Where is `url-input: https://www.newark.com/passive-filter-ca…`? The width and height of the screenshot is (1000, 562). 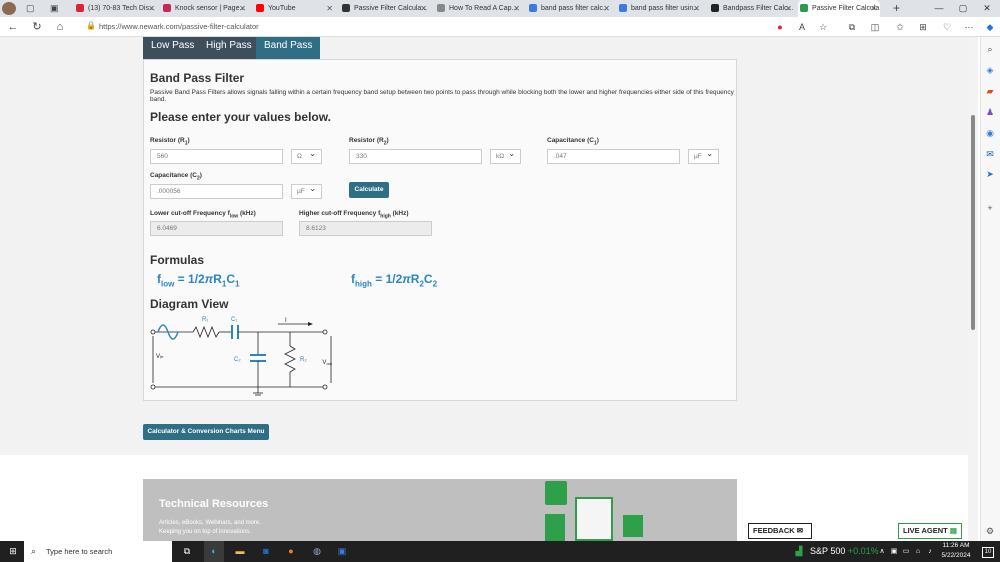
url-input: https://www.newark.com/passive-filter-ca… is located at coordinates (439, 27).